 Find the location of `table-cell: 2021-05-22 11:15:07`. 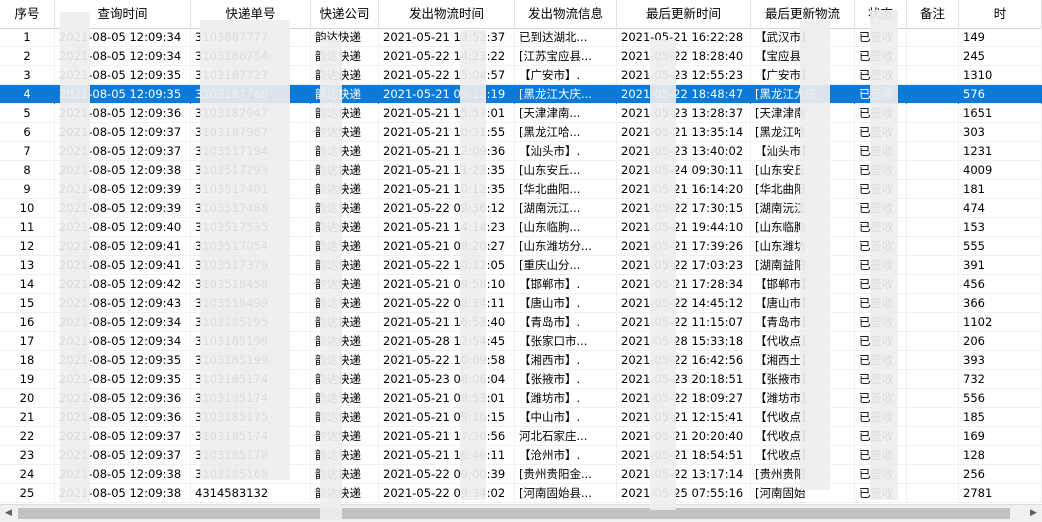

table-cell: 2021-05-22 11:15:07 is located at coordinates (684, 322).